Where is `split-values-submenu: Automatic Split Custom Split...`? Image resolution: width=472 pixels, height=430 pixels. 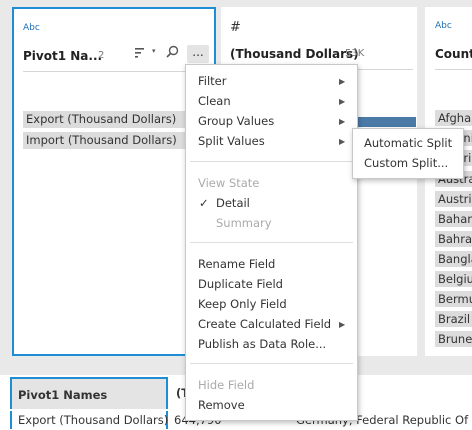 split-values-submenu: Automatic Split Custom Split... is located at coordinates (408, 153).